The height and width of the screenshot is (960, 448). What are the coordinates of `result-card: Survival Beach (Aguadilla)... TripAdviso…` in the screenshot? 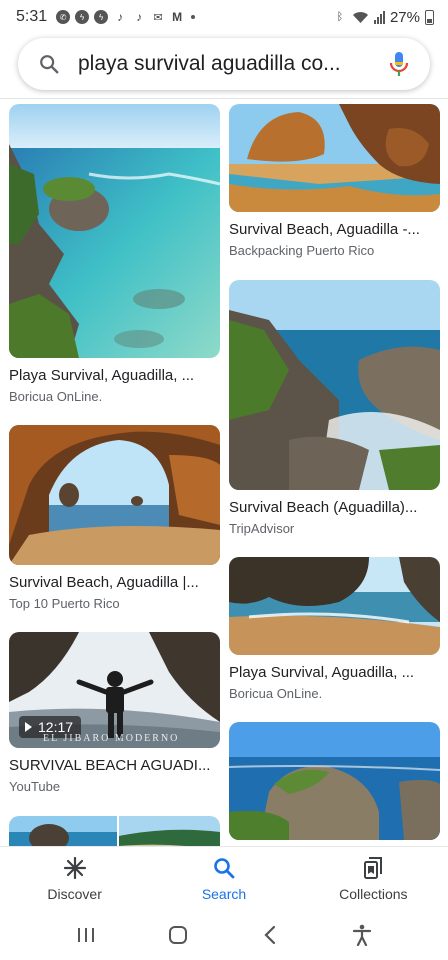 It's located at (334, 408).